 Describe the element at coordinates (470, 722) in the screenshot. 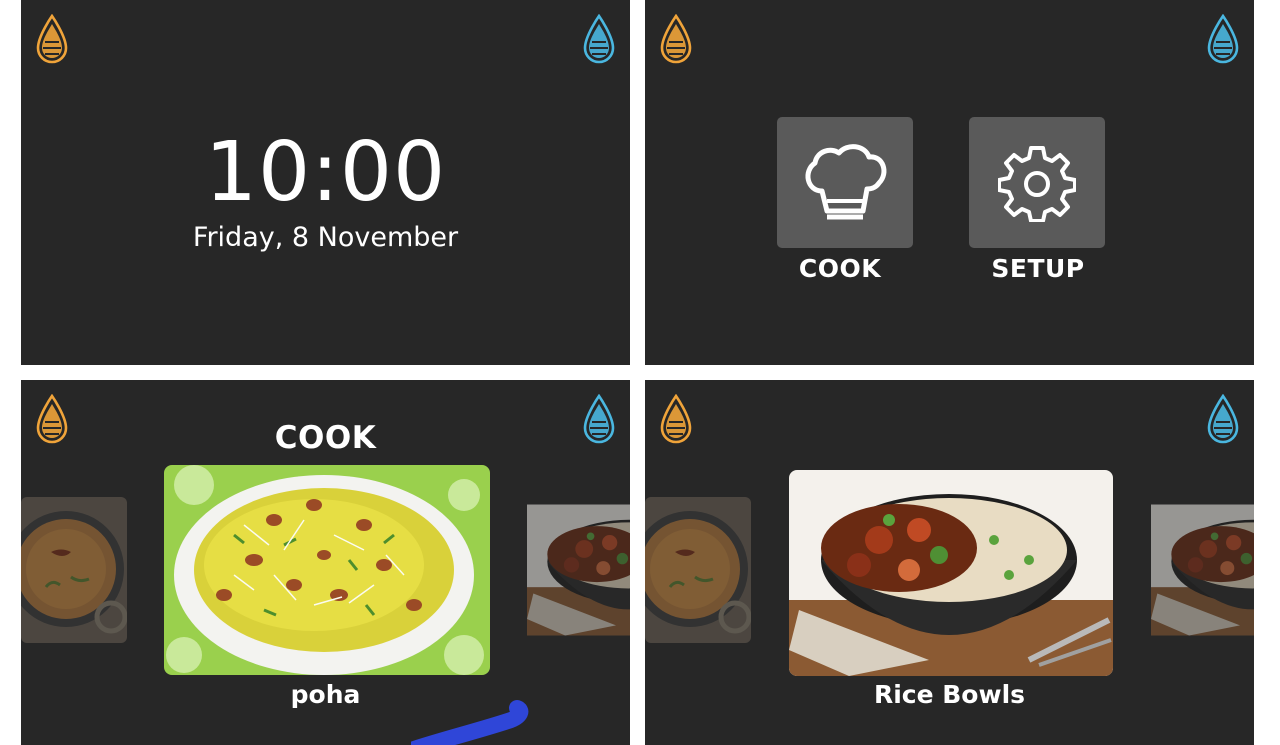

I see `touch-stroke` at that location.